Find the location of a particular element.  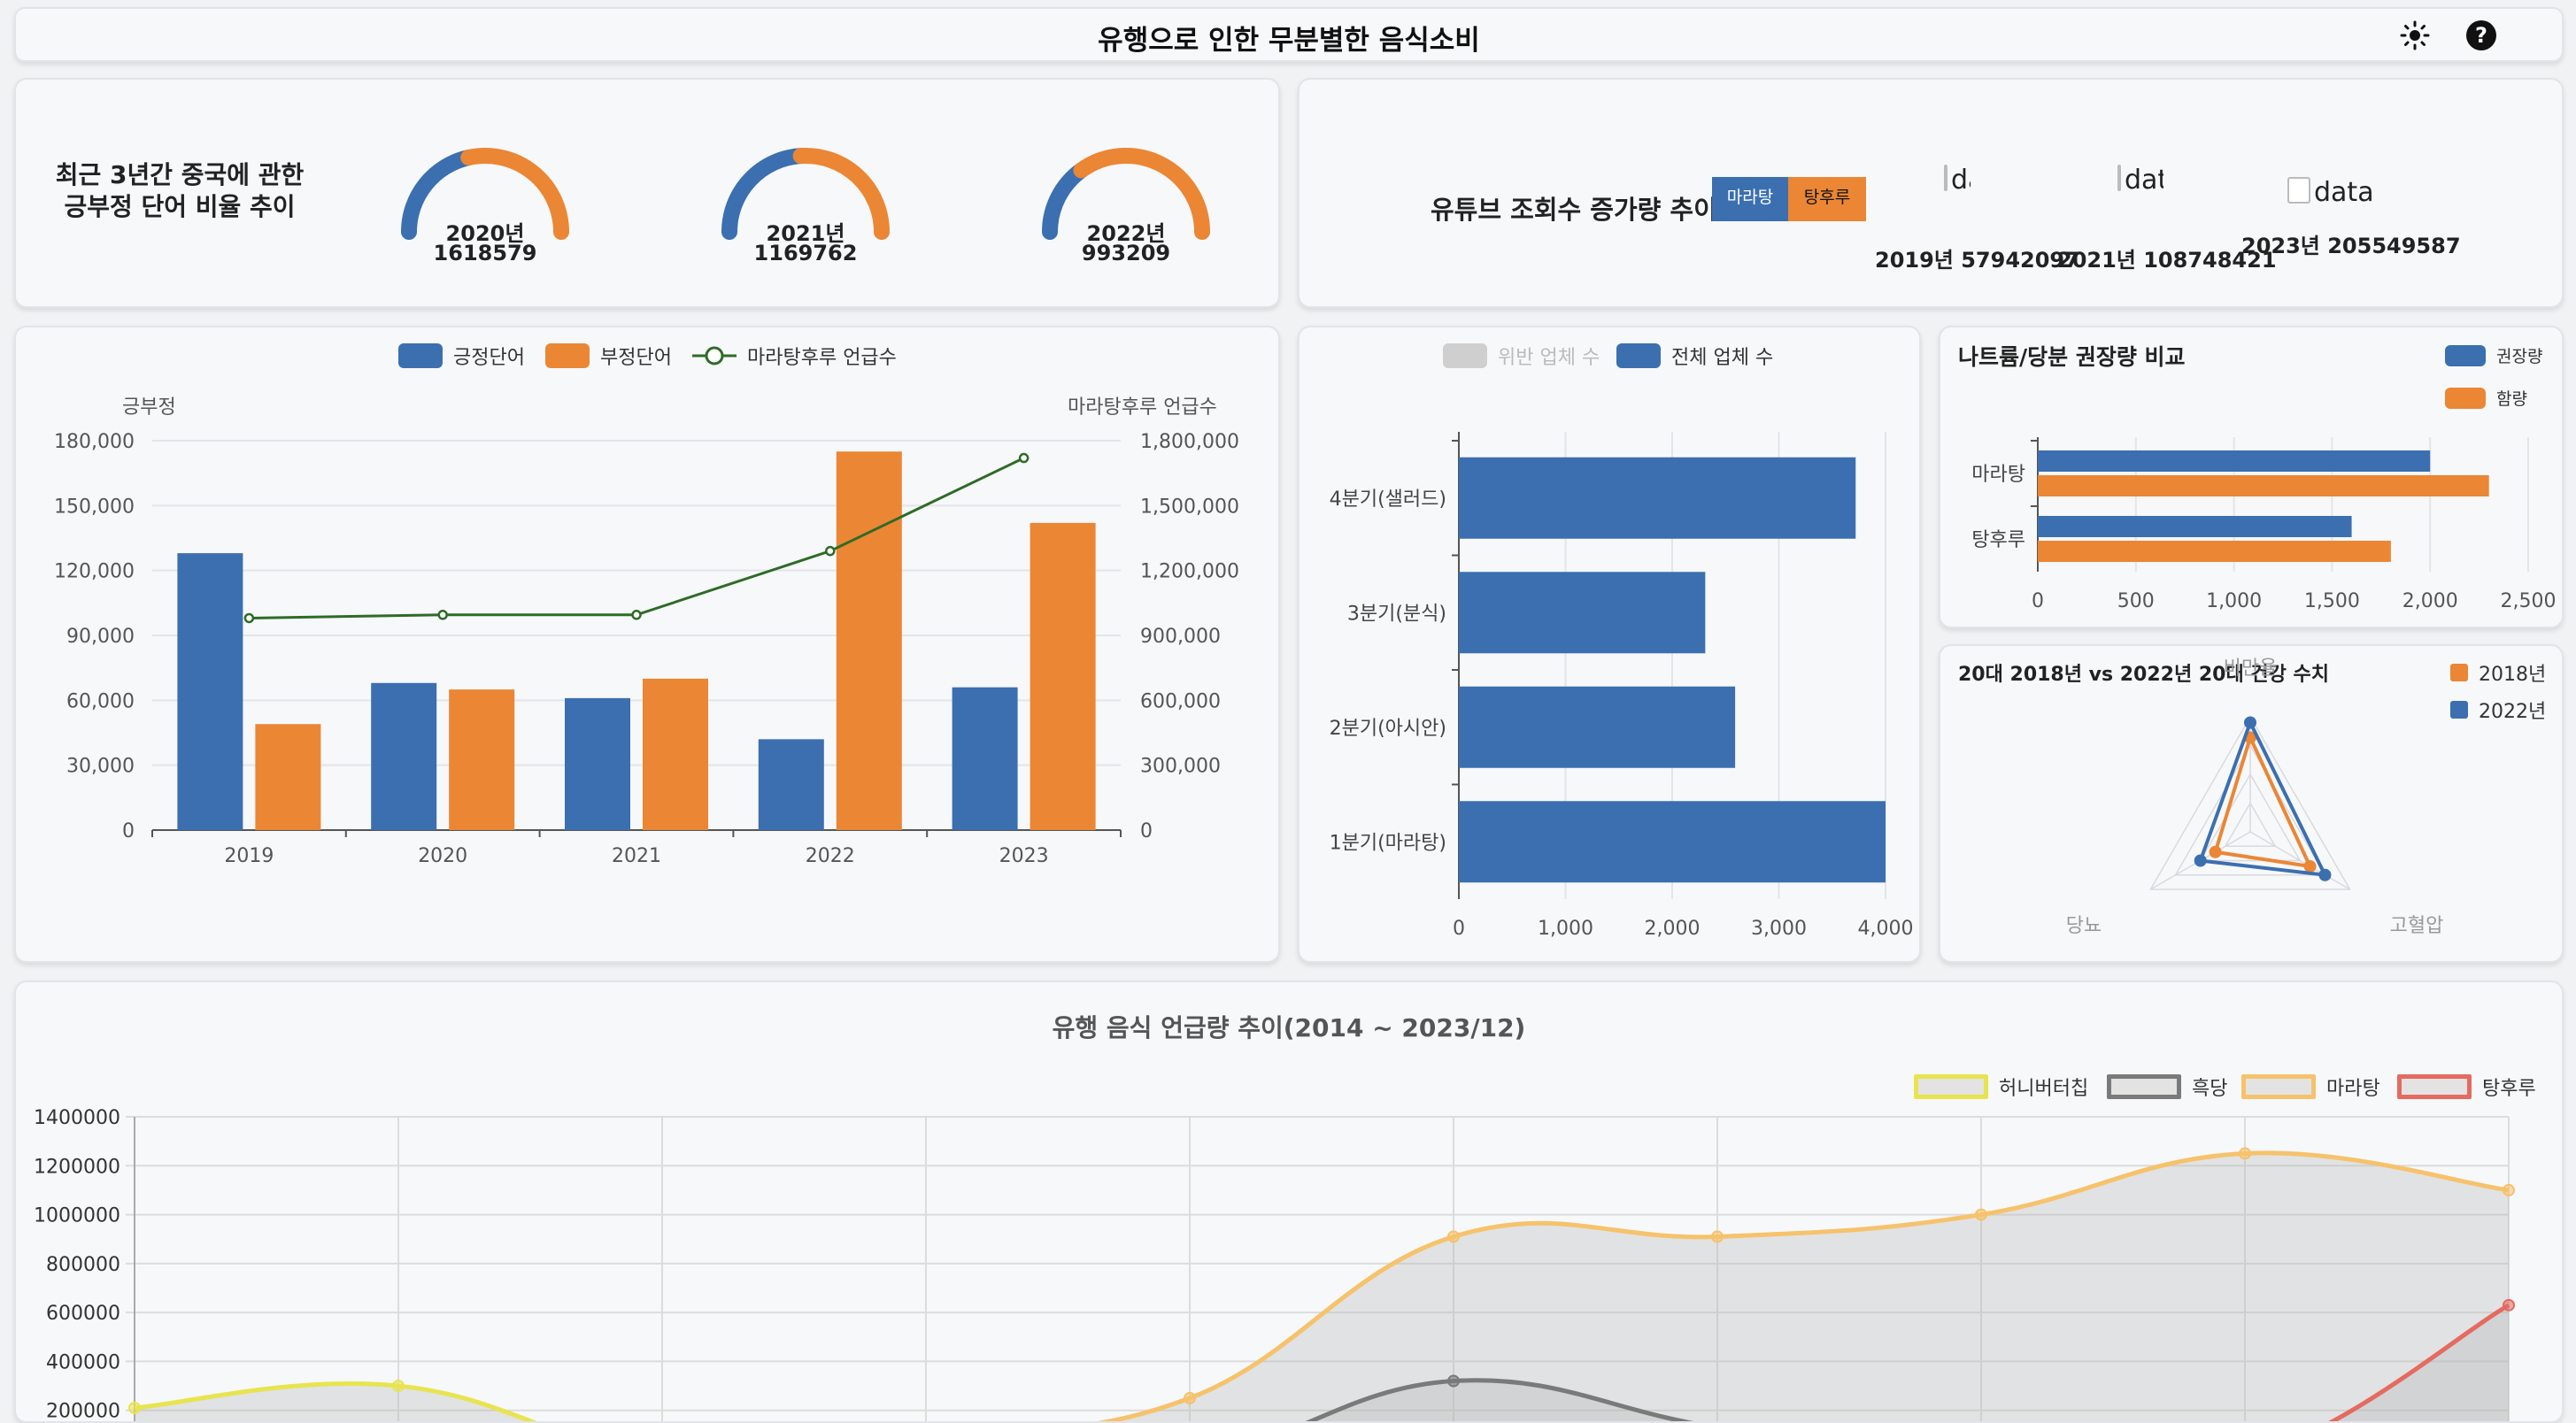

radar-chart: 비만율고혈압 당뇨 is located at coordinates (2255, 797).